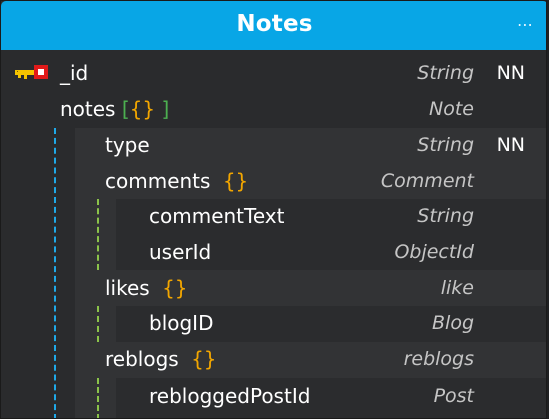 The width and height of the screenshot is (549, 419). I want to click on field-row-rebloggedpostid: rebloggedPostId Post, so click(273, 396).